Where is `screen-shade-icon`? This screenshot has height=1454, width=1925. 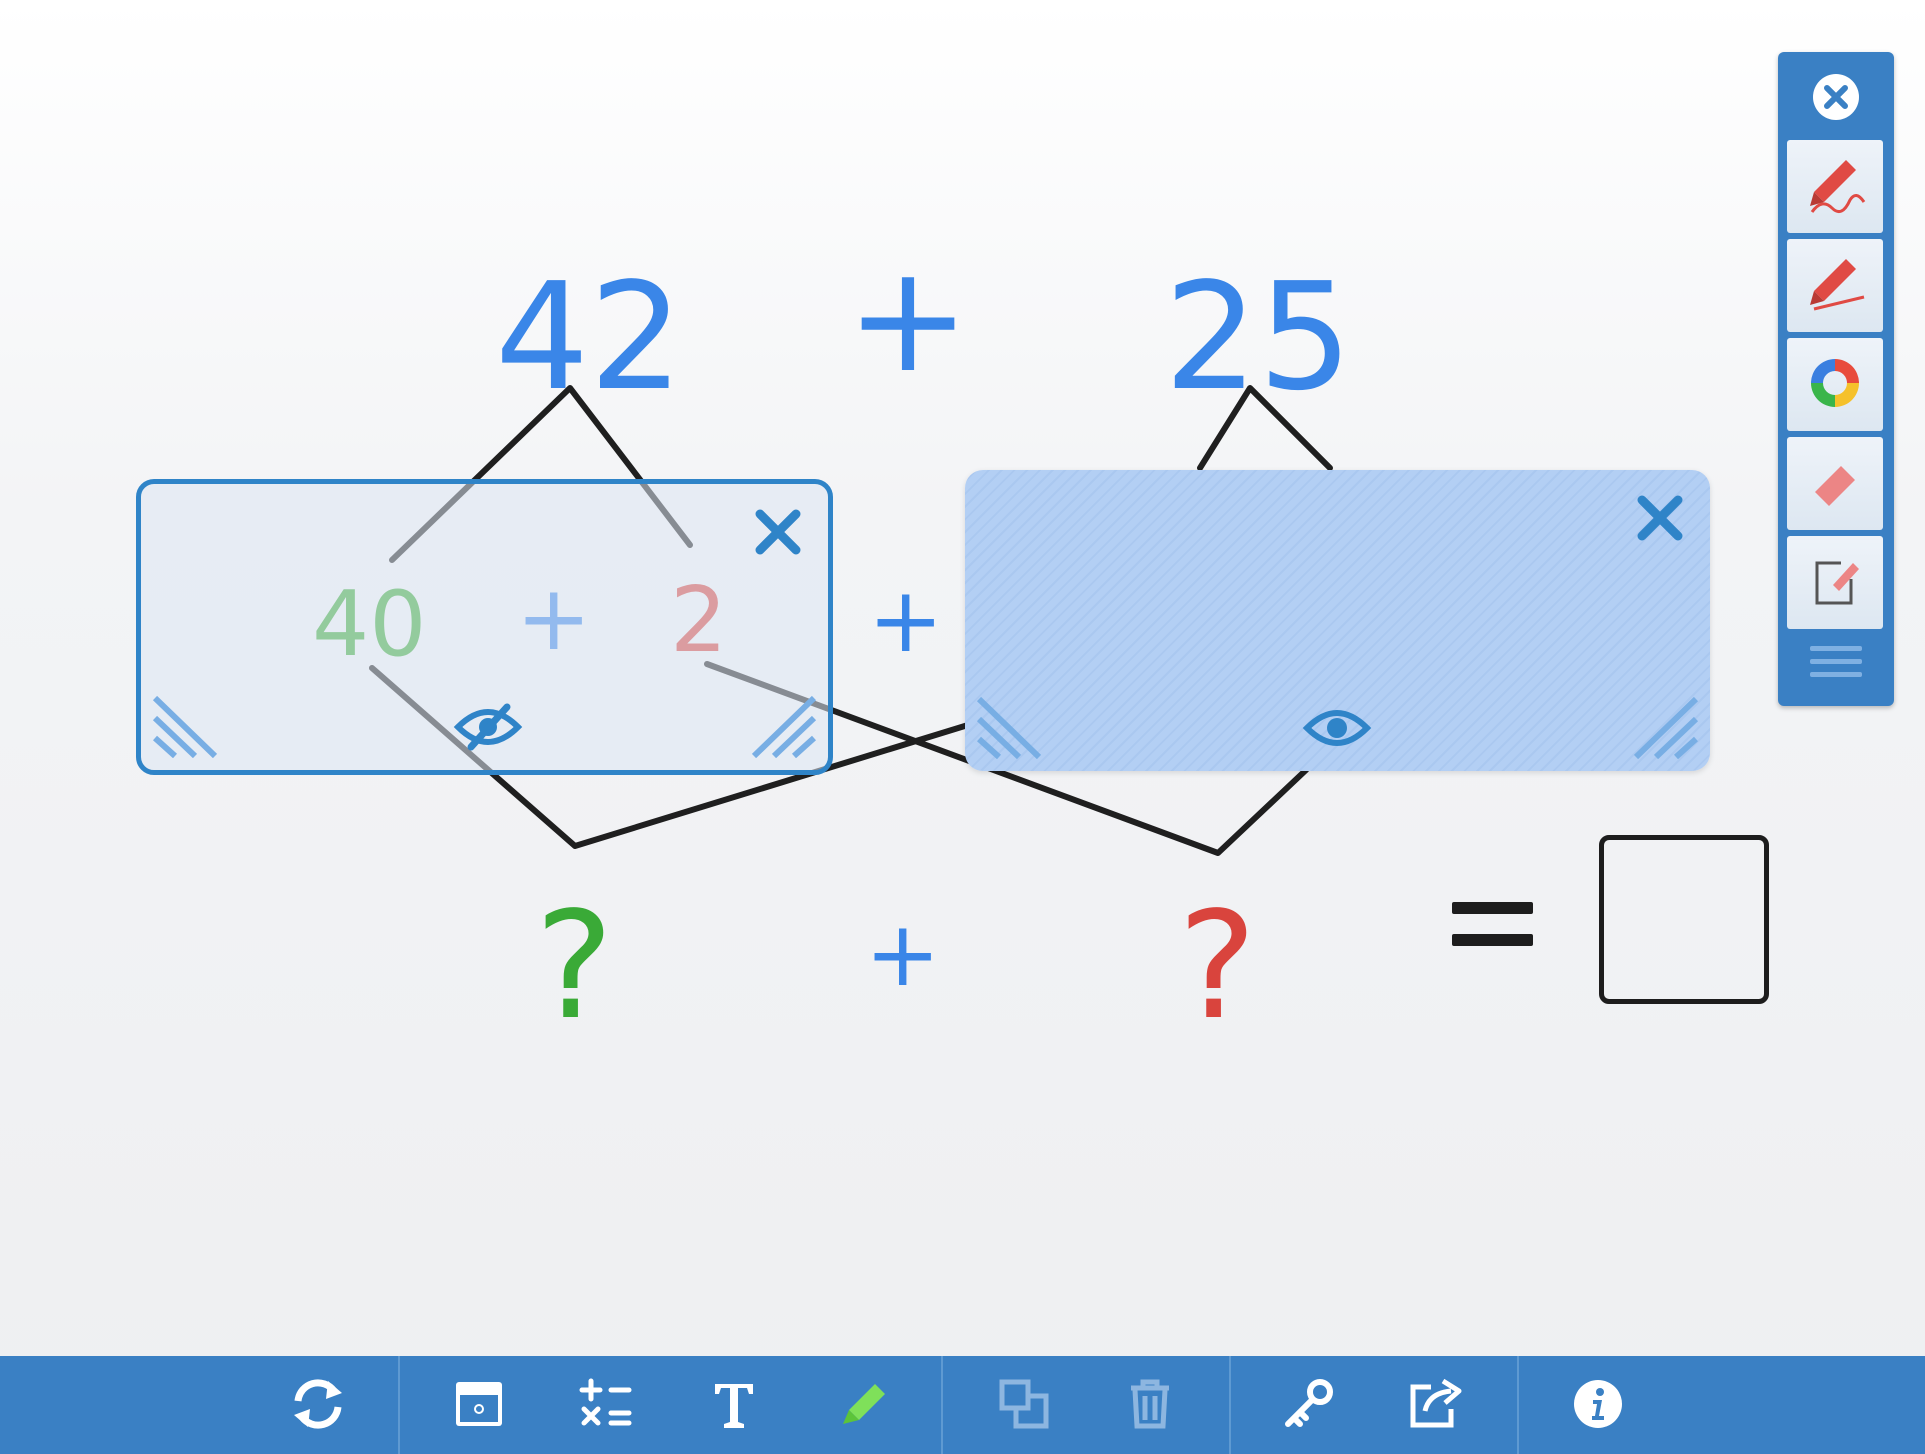 screen-shade-icon is located at coordinates (479, 1406).